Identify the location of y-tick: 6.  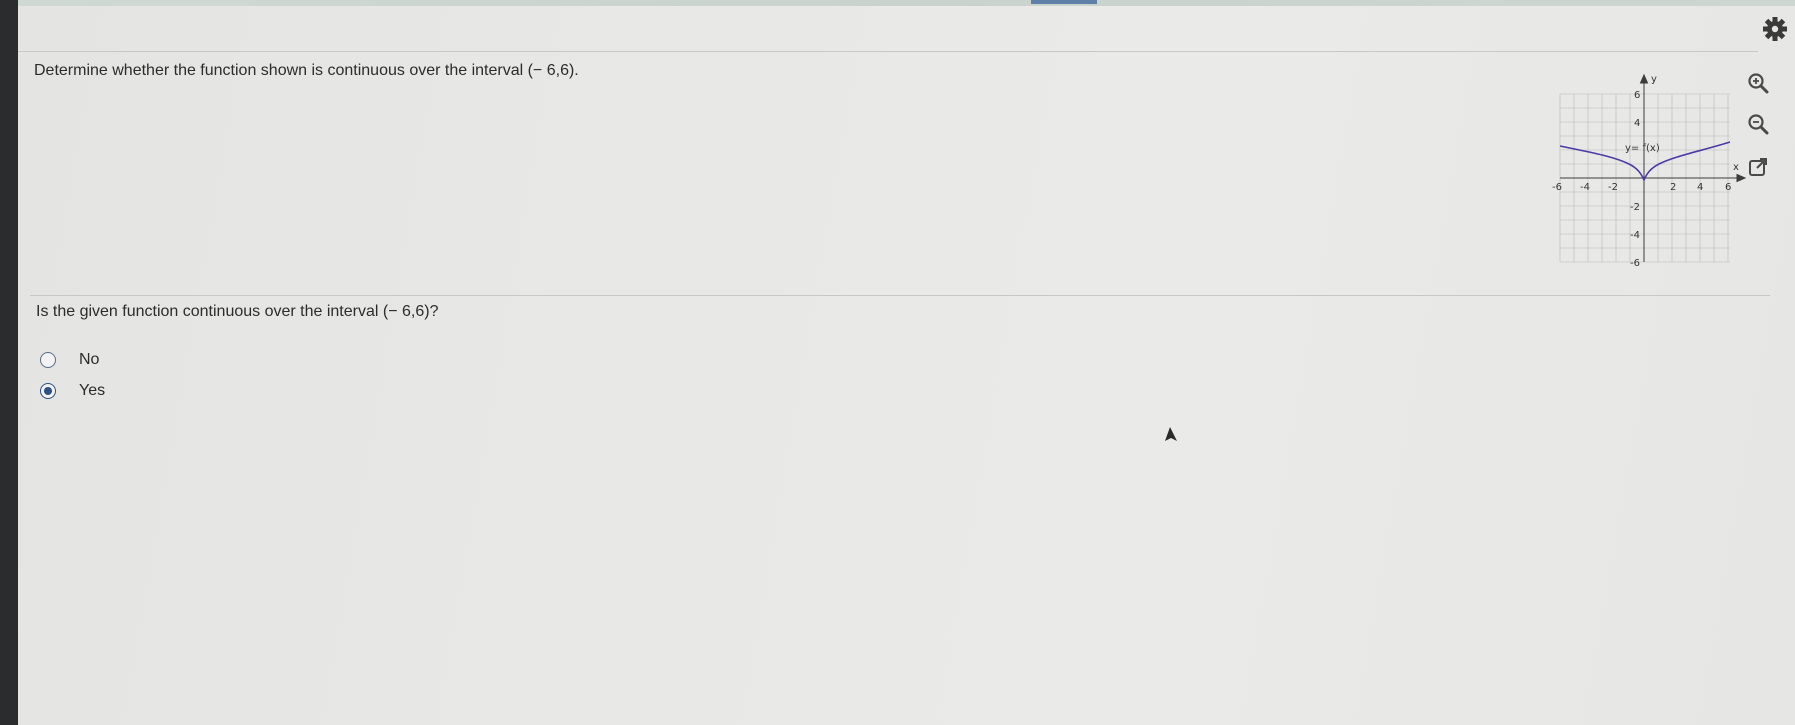
(1637, 95).